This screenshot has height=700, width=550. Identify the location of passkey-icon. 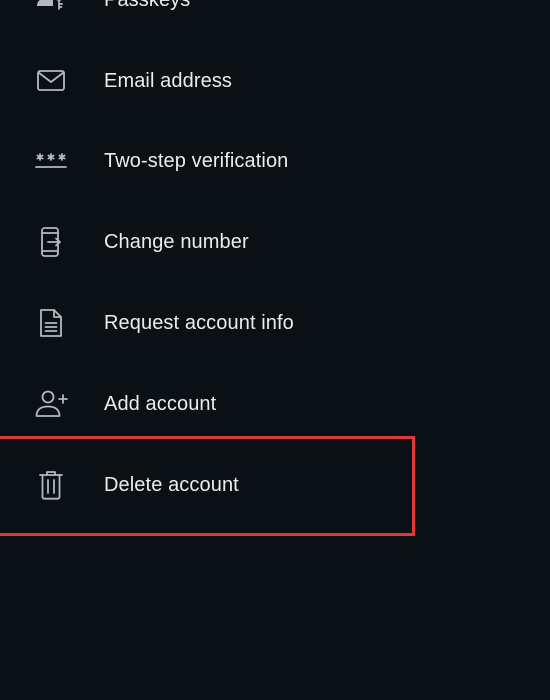
(51, 8).